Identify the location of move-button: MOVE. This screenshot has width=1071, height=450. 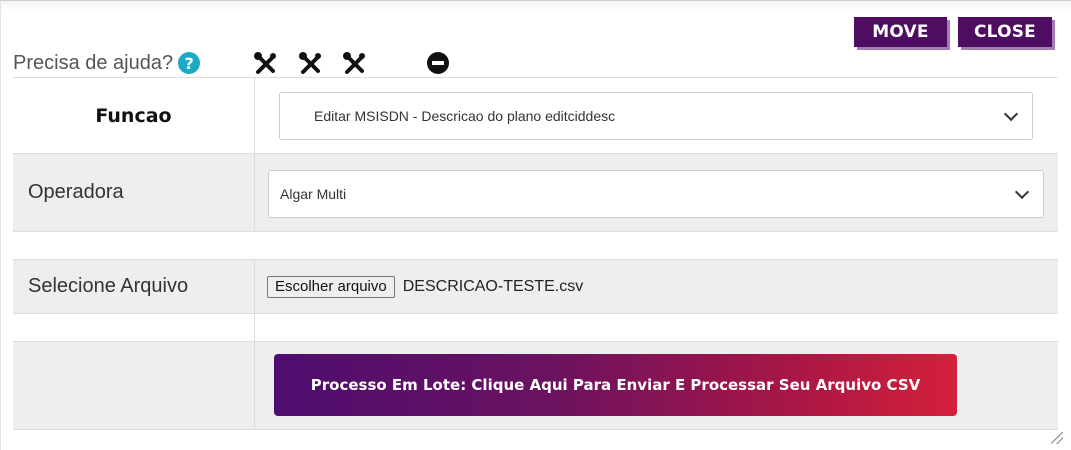
(900, 32).